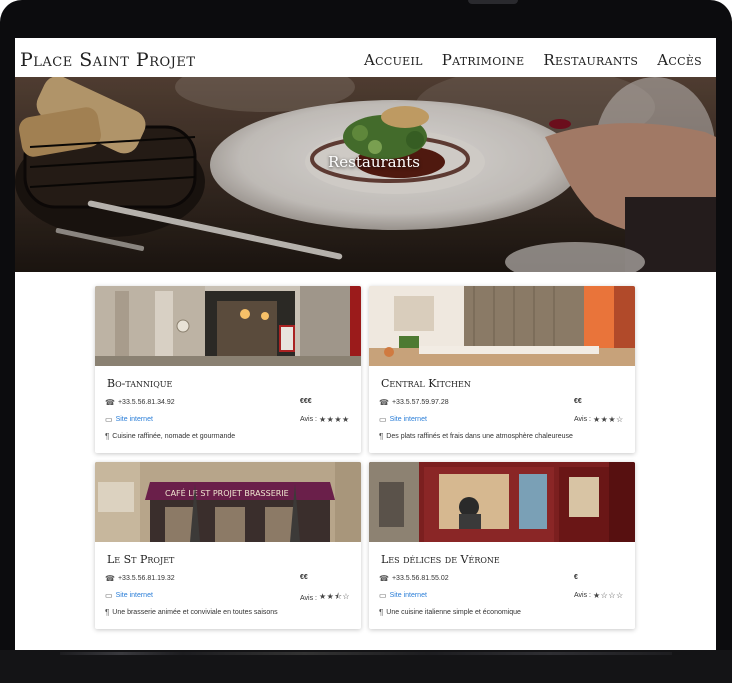 The width and height of the screenshot is (732, 683). What do you see at coordinates (426, 383) in the screenshot?
I see `restaurant-name: Central Kitchen` at bounding box center [426, 383].